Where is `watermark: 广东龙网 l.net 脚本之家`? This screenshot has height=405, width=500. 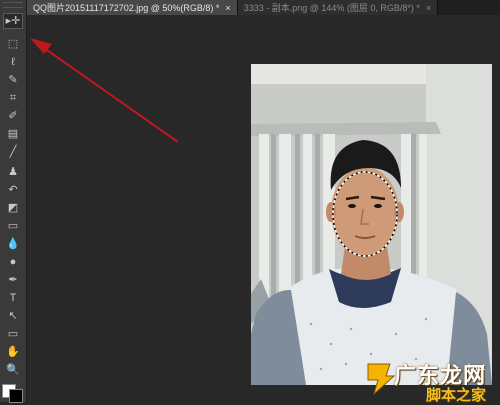
watermark: 广东龙网 l.net 脚本之家 is located at coordinates (431, 381).